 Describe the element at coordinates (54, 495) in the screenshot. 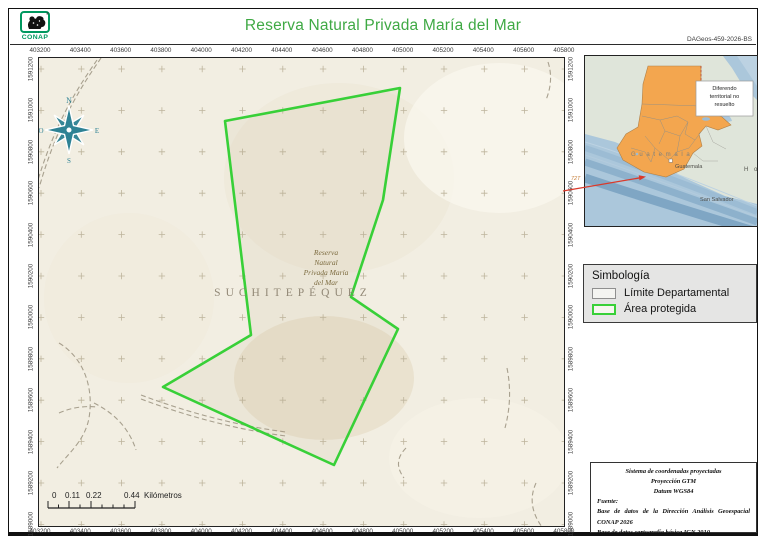

I see `scale-tick-label: 0` at that location.